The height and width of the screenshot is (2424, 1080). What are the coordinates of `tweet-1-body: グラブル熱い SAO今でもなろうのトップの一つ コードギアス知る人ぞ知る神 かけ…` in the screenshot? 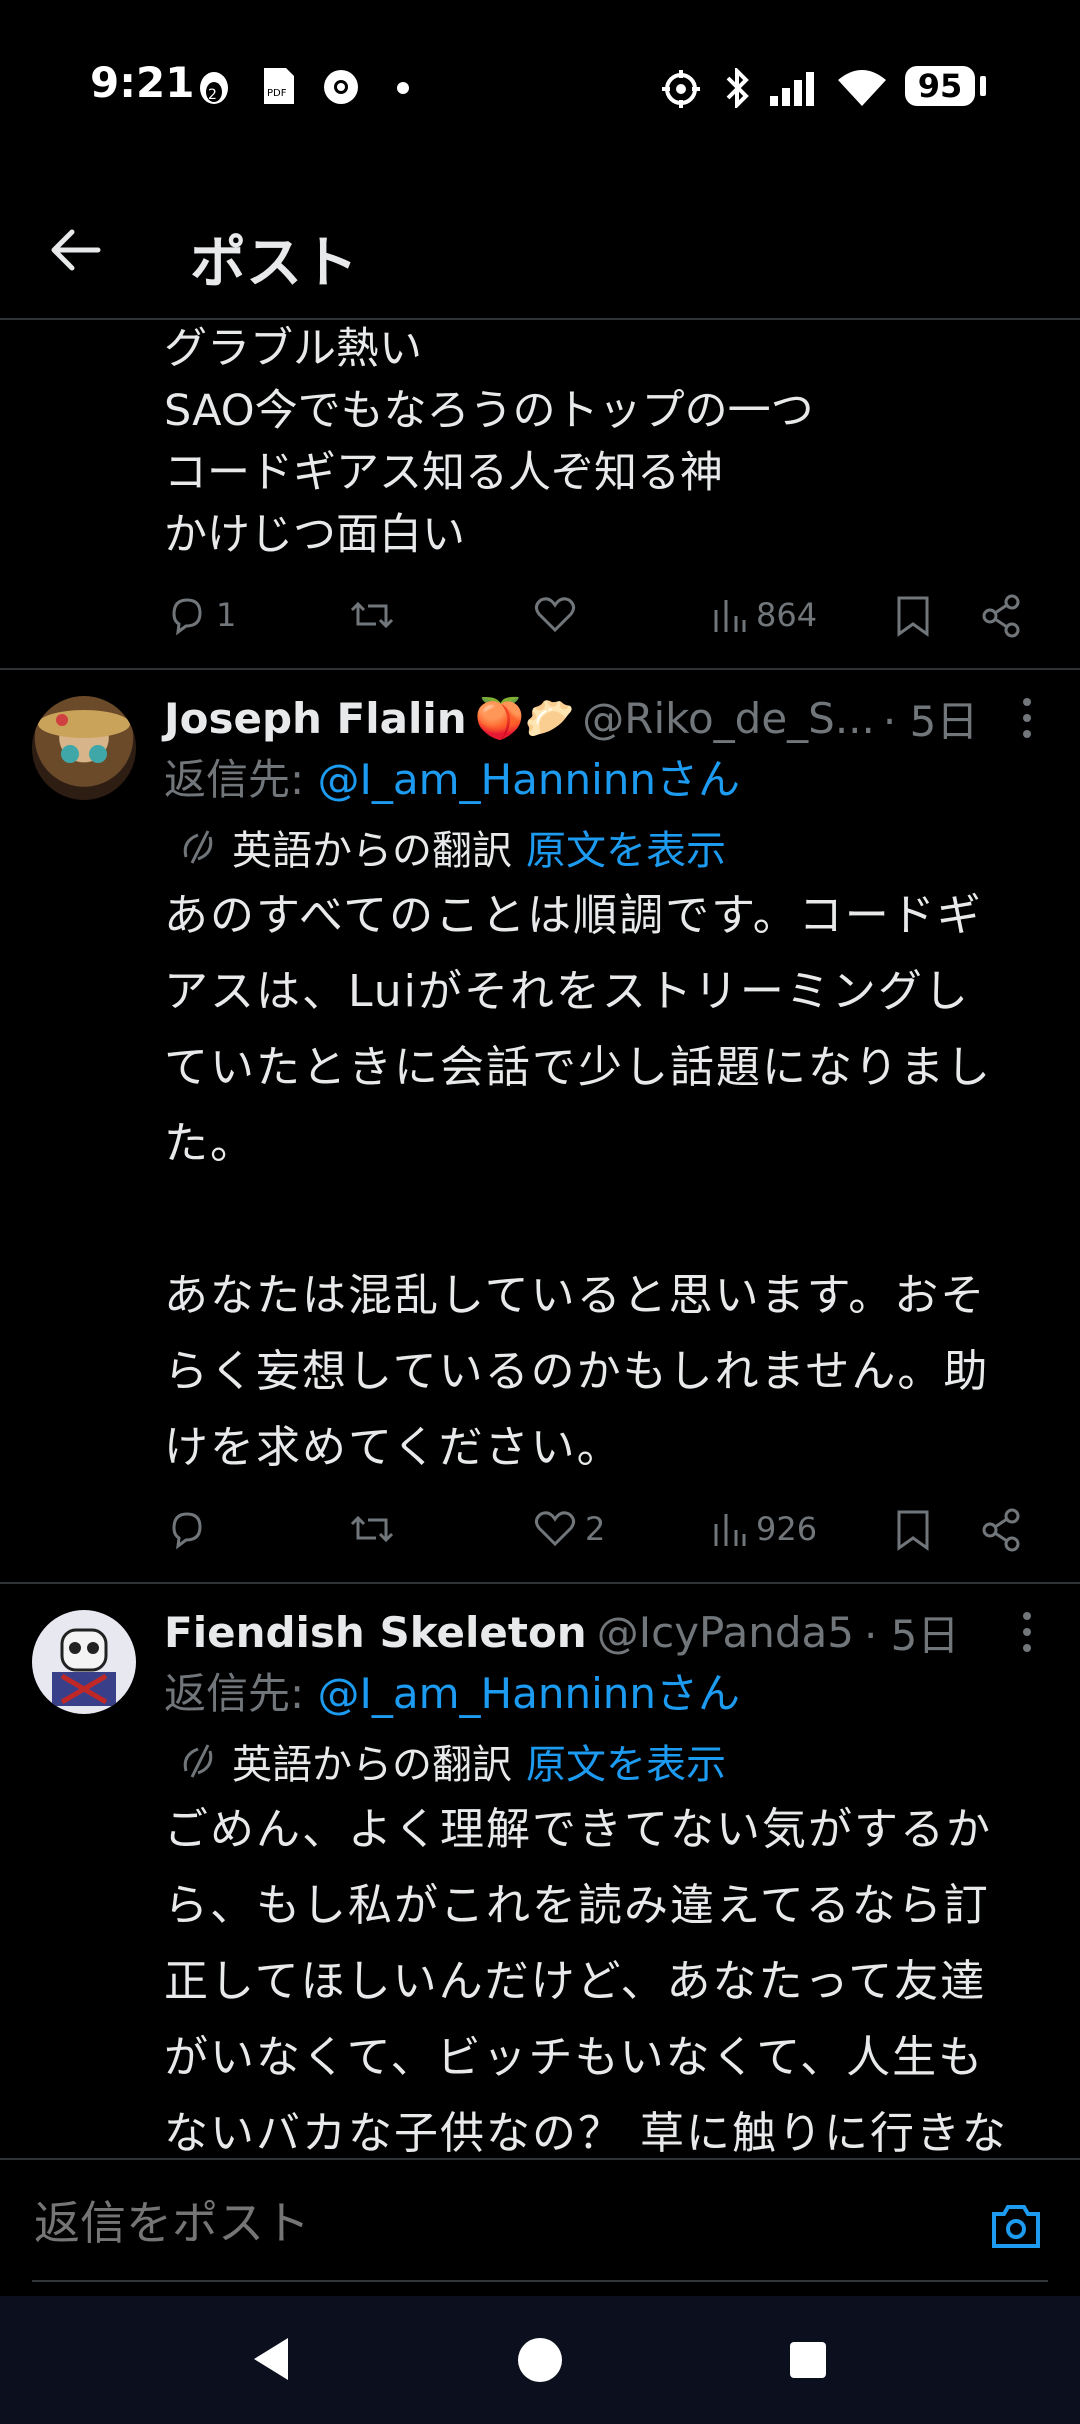 It's located at (489, 442).